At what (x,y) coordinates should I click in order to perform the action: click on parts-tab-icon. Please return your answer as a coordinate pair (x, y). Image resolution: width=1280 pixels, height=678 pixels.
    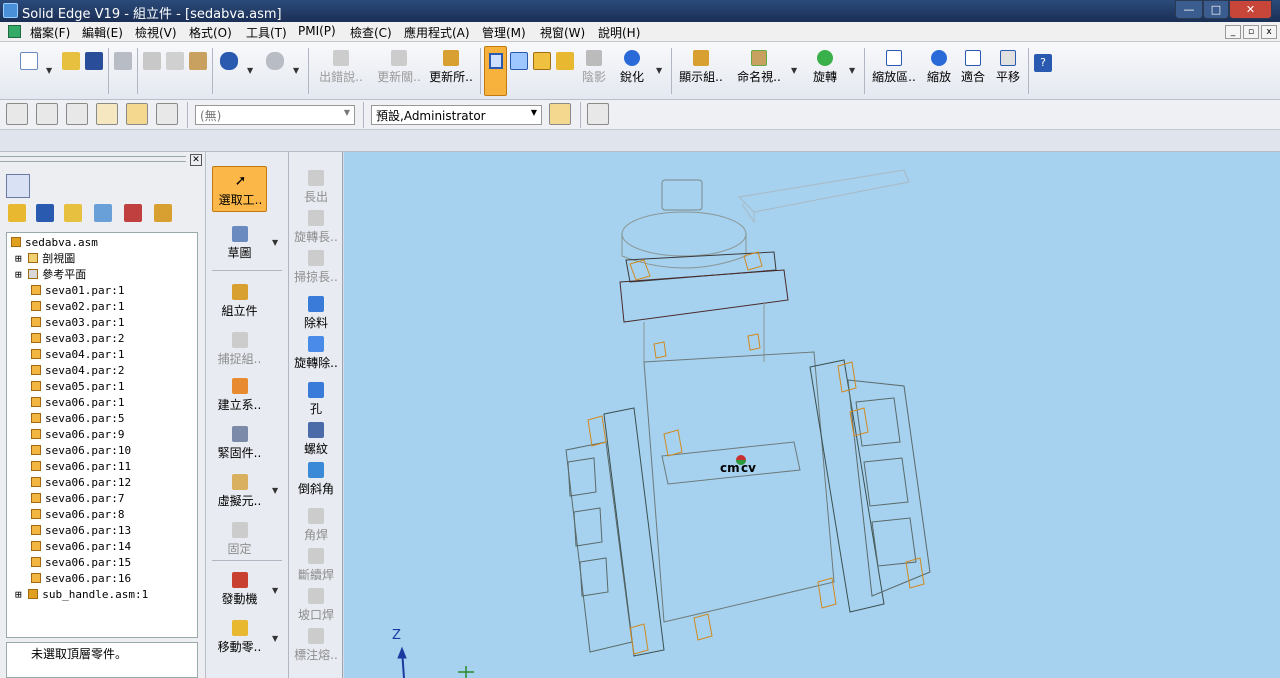
    Looking at the image, I should click on (45, 213).